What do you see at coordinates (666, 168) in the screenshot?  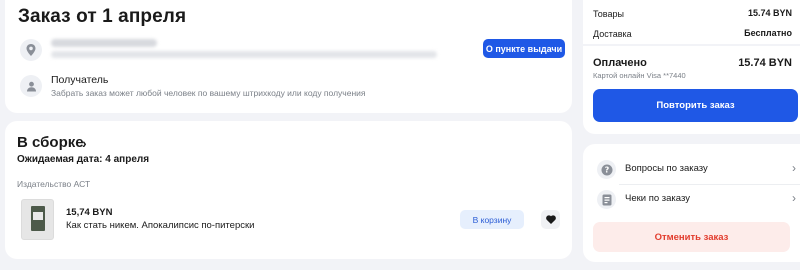 I see `order-questions-label: Вопросы по заказу` at bounding box center [666, 168].